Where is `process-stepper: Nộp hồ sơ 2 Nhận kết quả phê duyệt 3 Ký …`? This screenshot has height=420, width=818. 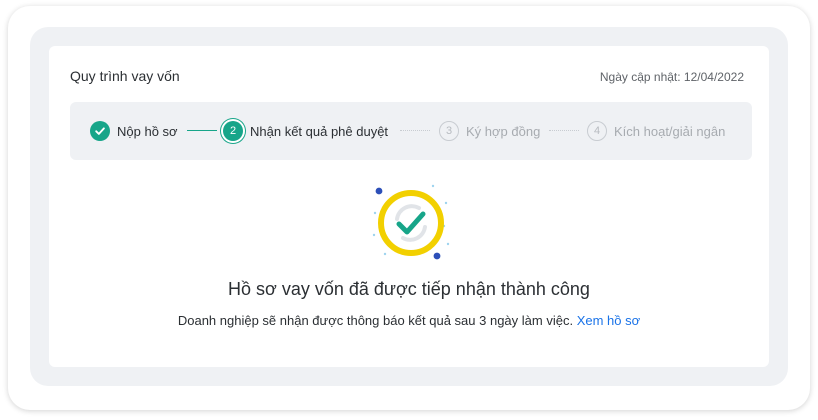 process-stepper: Nộp hồ sơ 2 Nhận kết quả phê duyệt 3 Ký … is located at coordinates (411, 131).